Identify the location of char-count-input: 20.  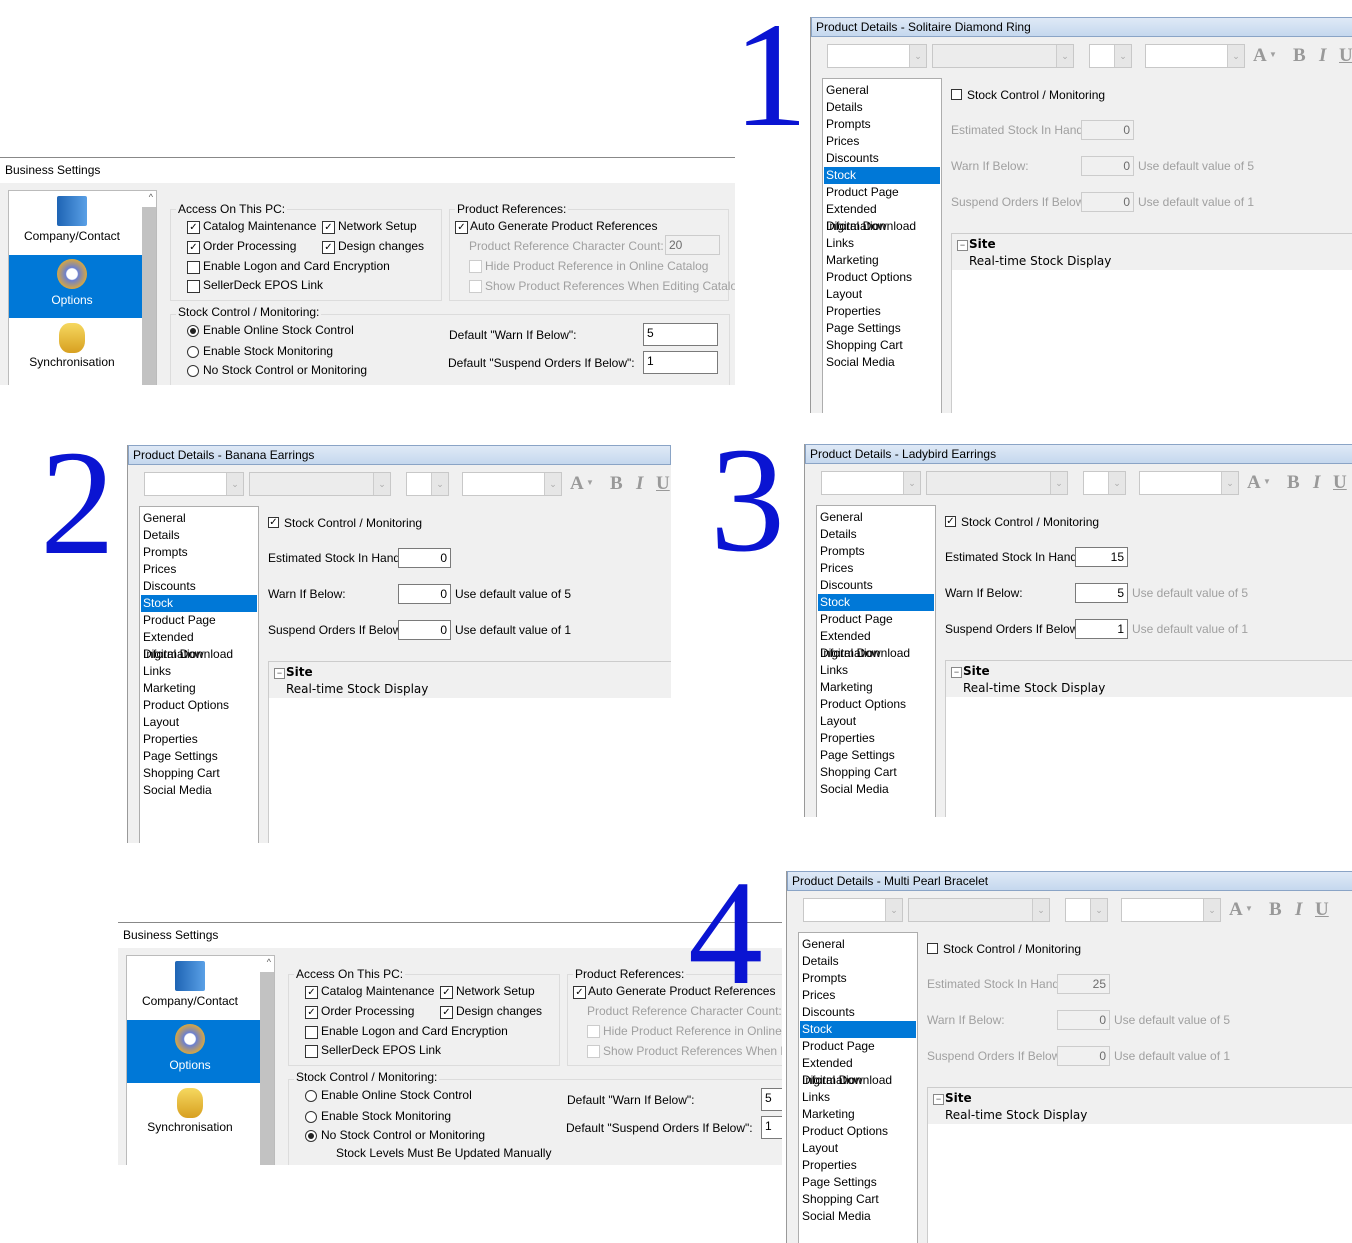
(692, 245).